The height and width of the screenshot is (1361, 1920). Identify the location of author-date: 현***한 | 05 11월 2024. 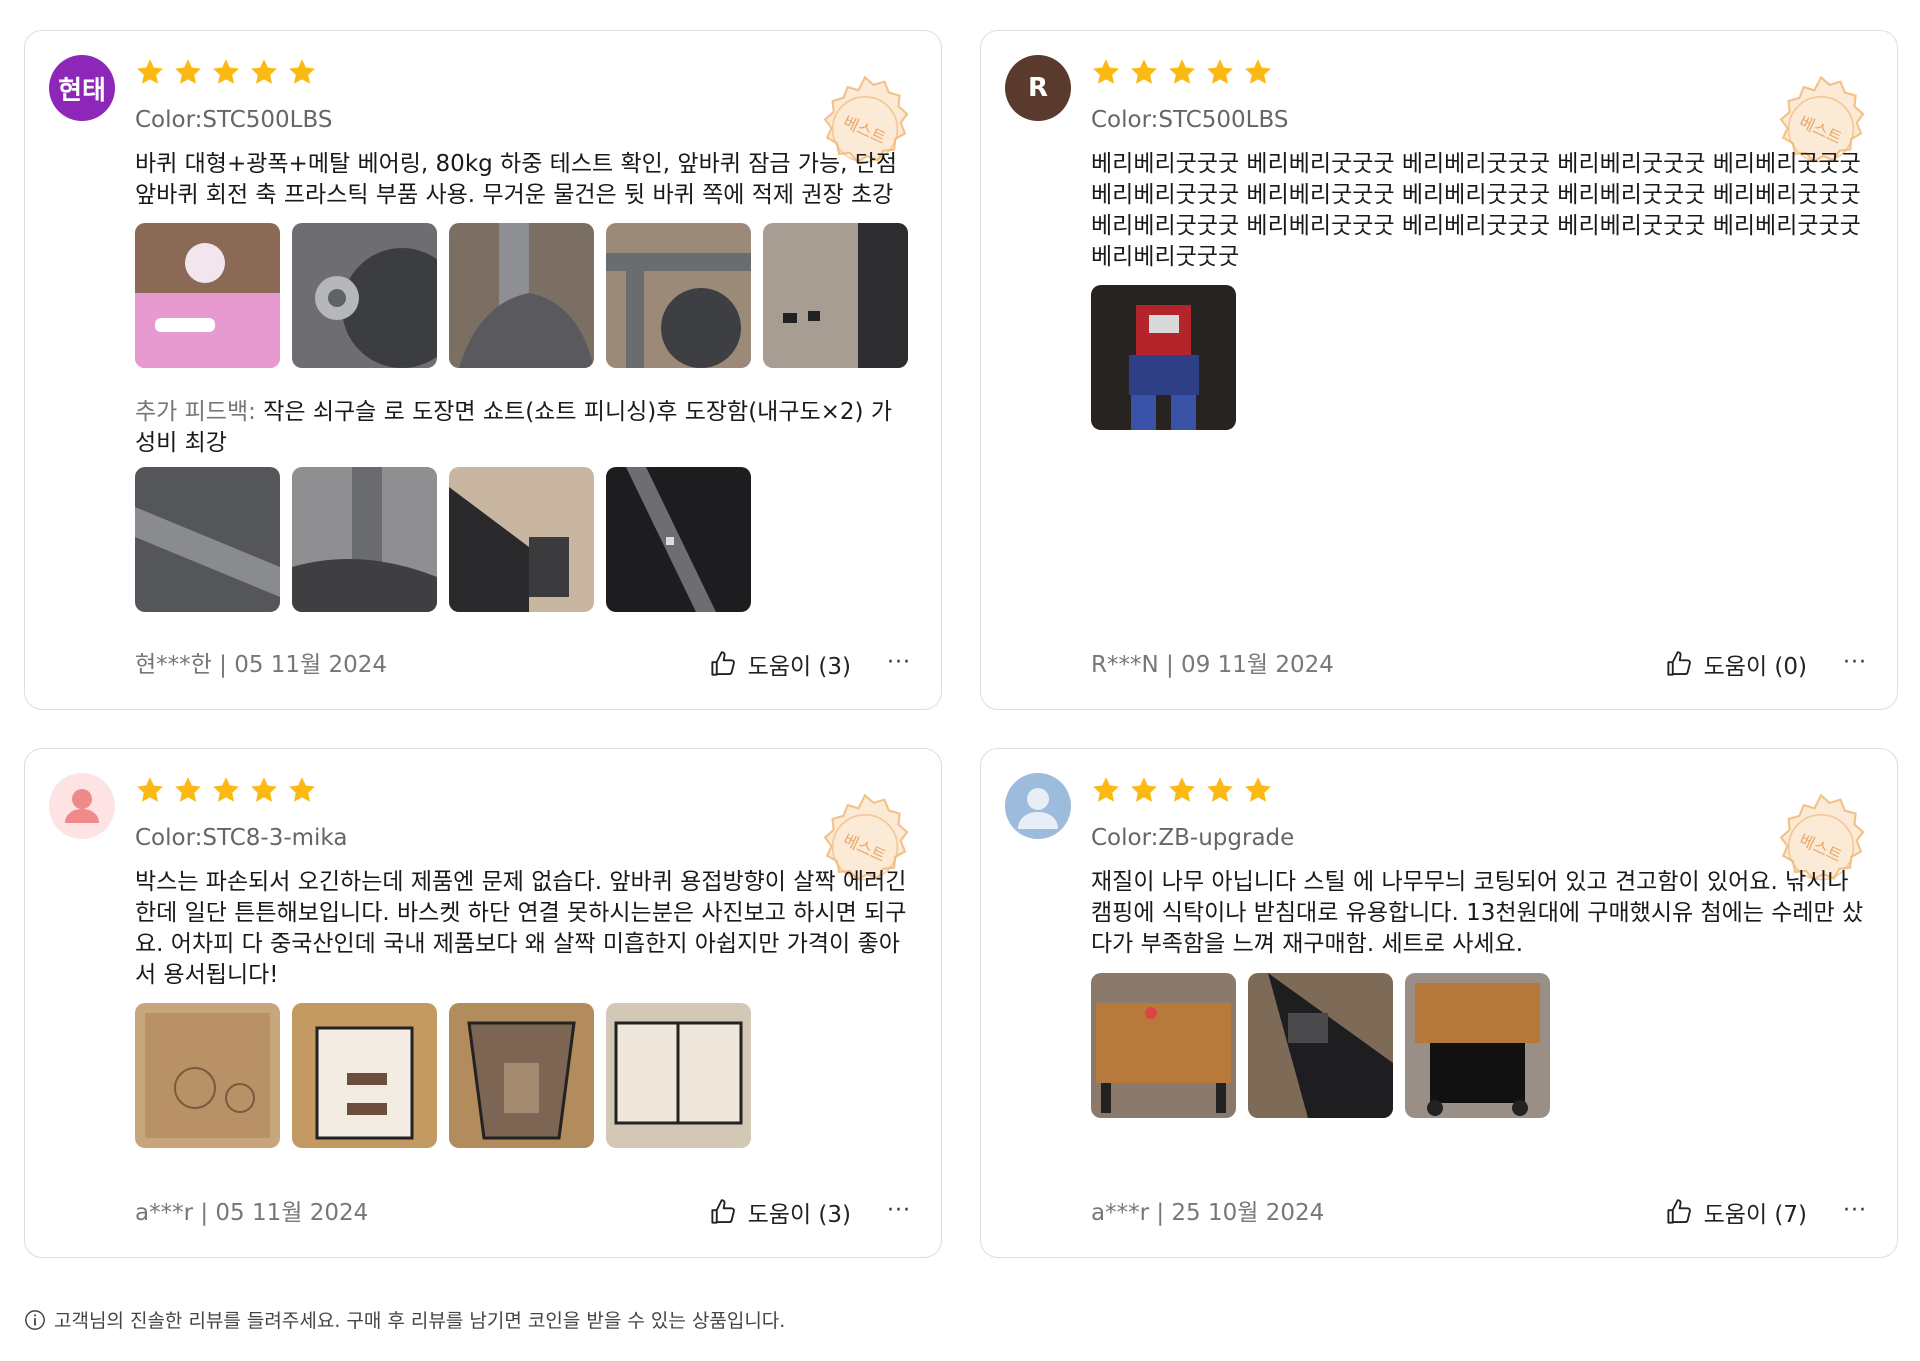
(261, 665).